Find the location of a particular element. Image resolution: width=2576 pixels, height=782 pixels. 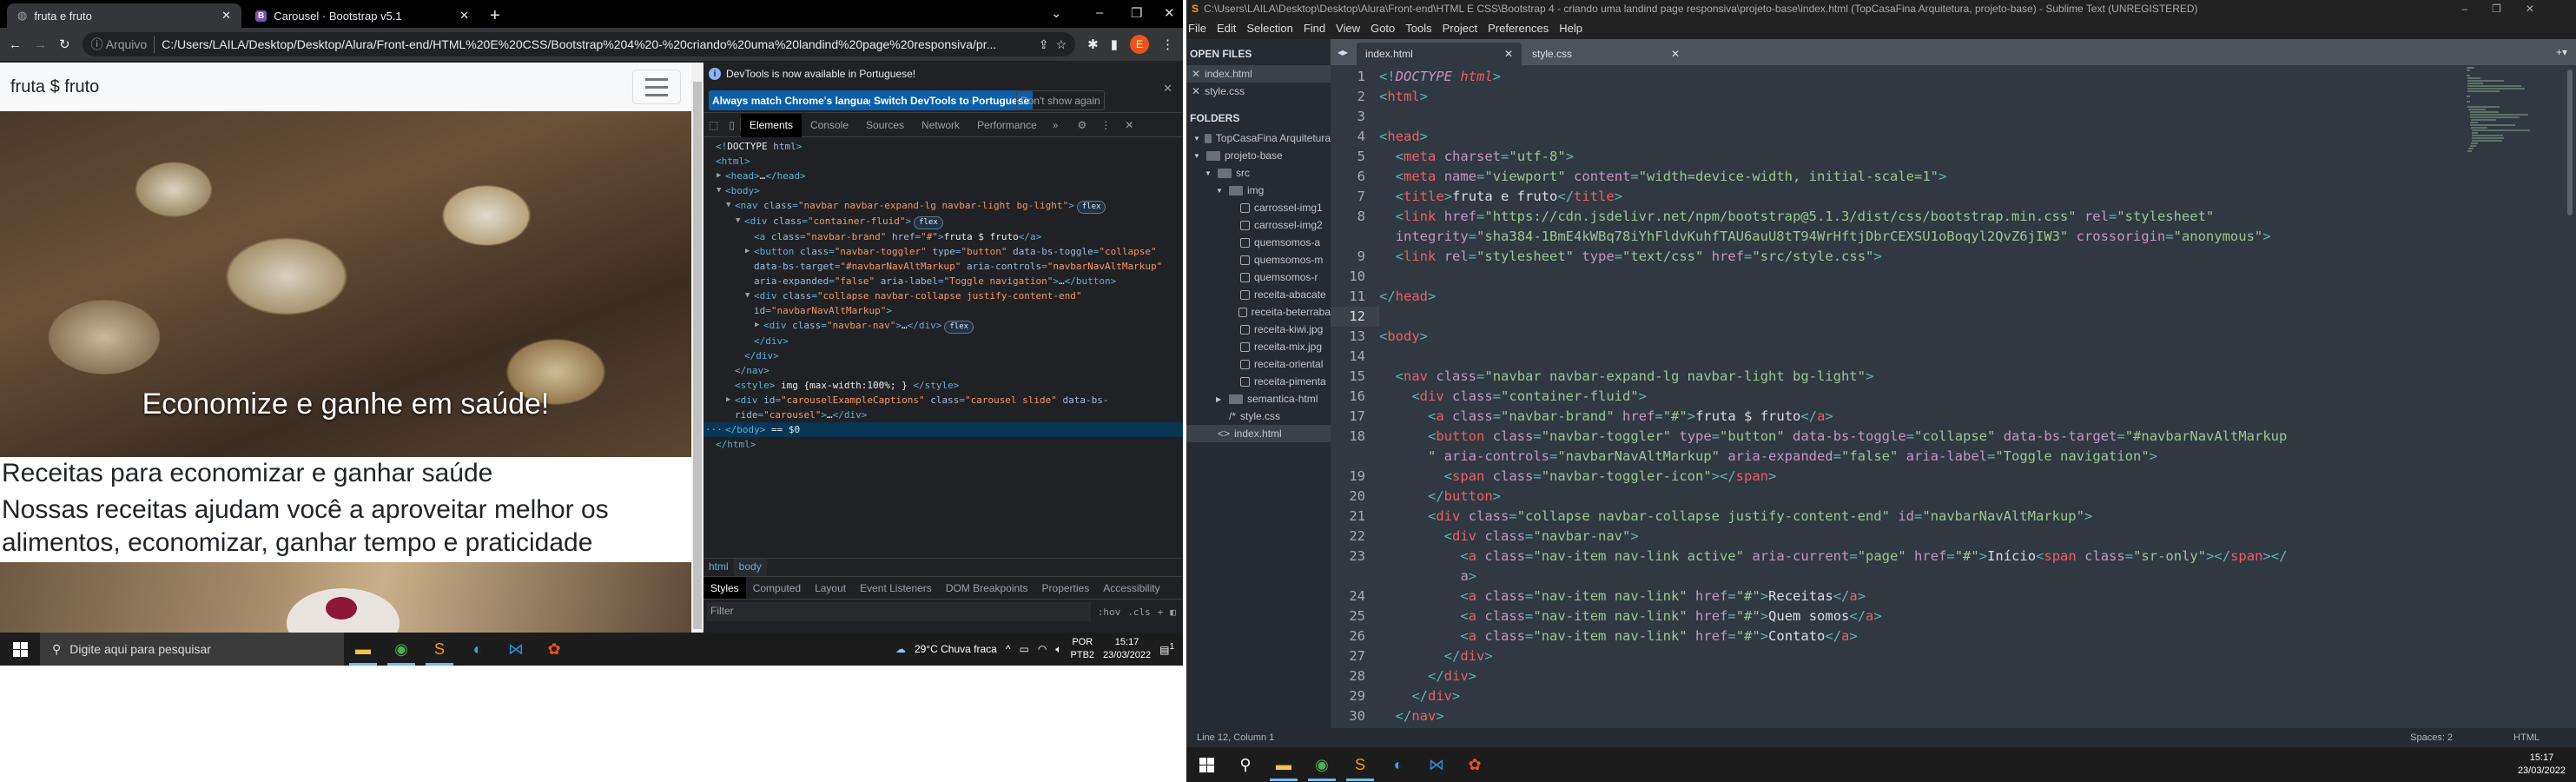

input-language: POR PTB2 is located at coordinates (1083, 649).